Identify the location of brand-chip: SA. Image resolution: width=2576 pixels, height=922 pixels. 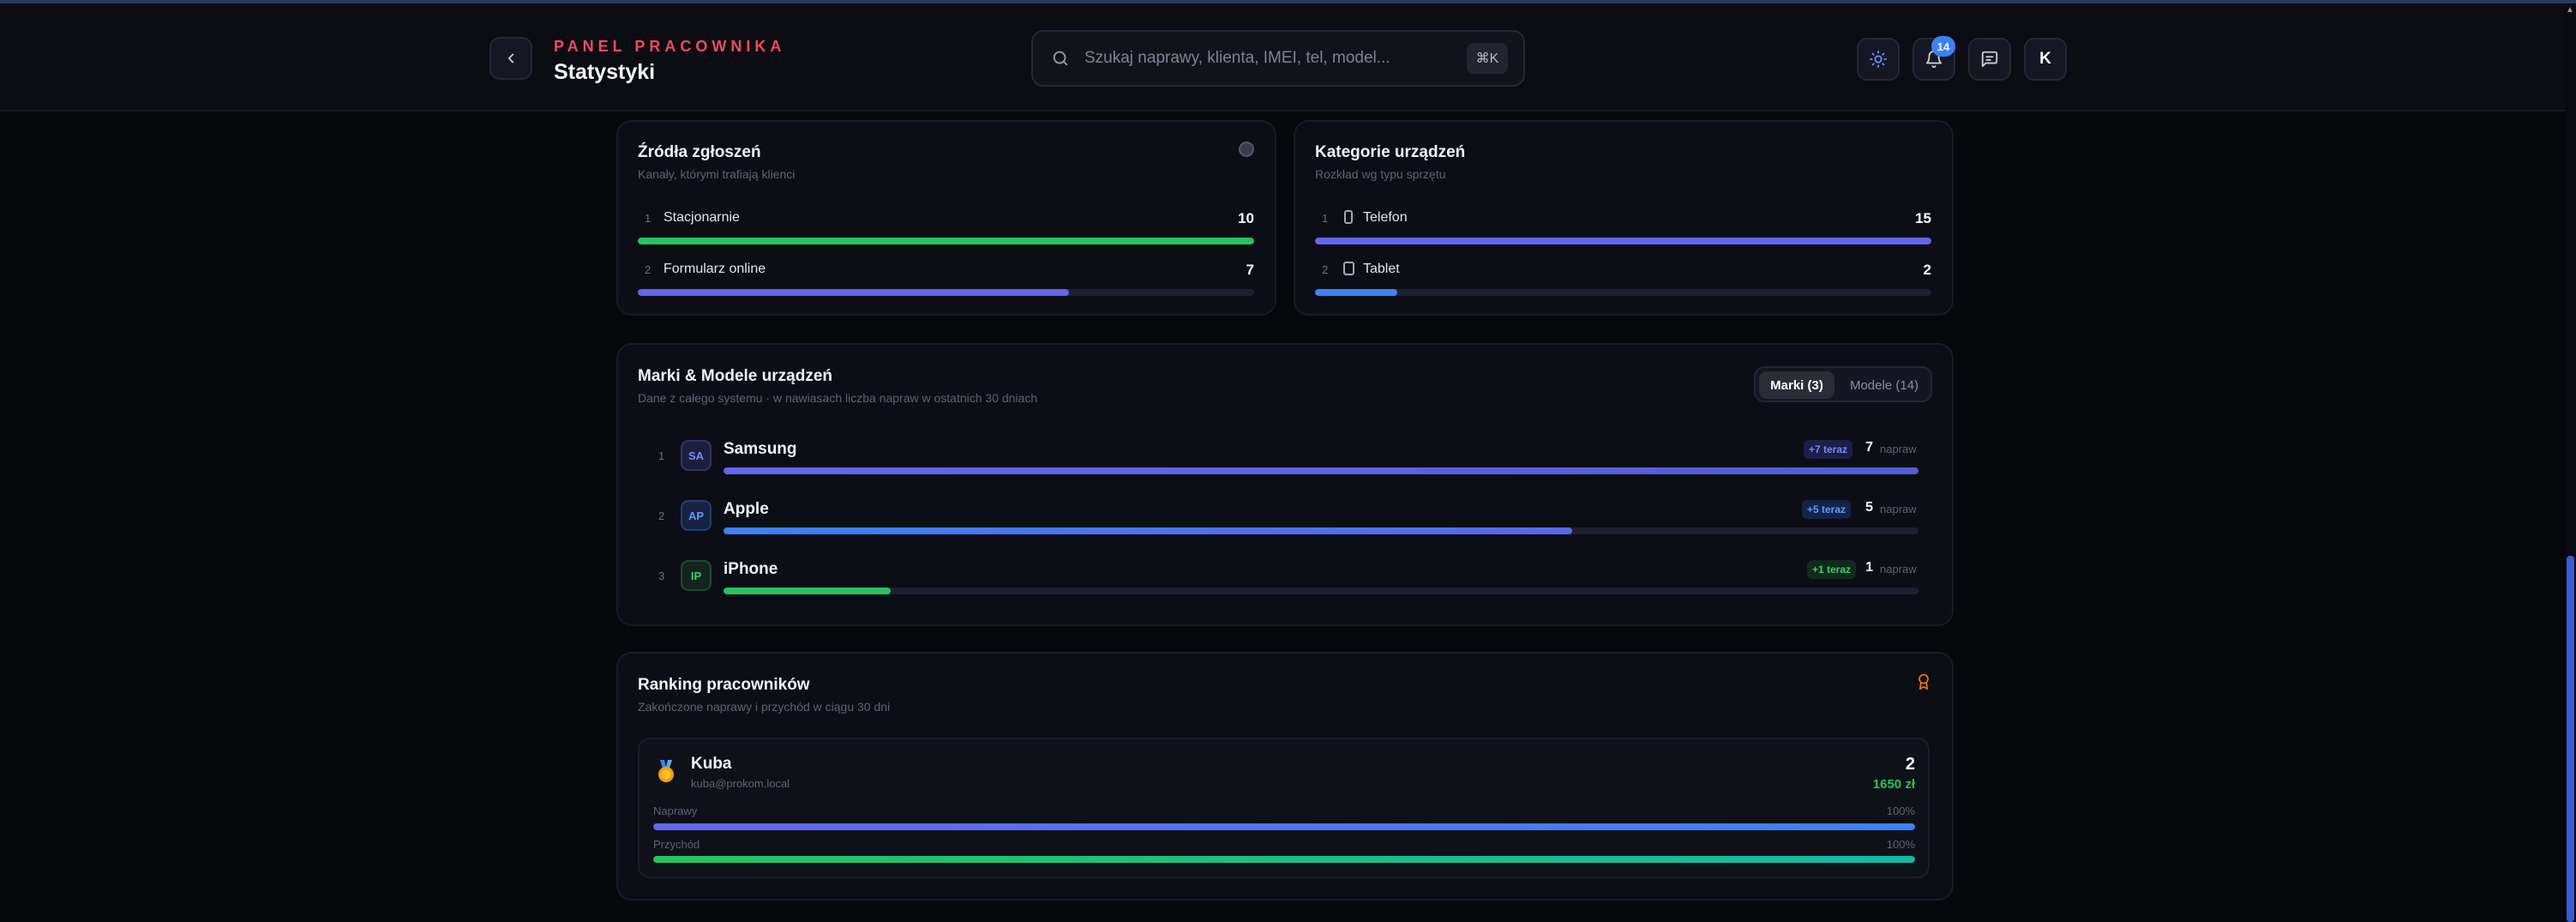
(696, 455).